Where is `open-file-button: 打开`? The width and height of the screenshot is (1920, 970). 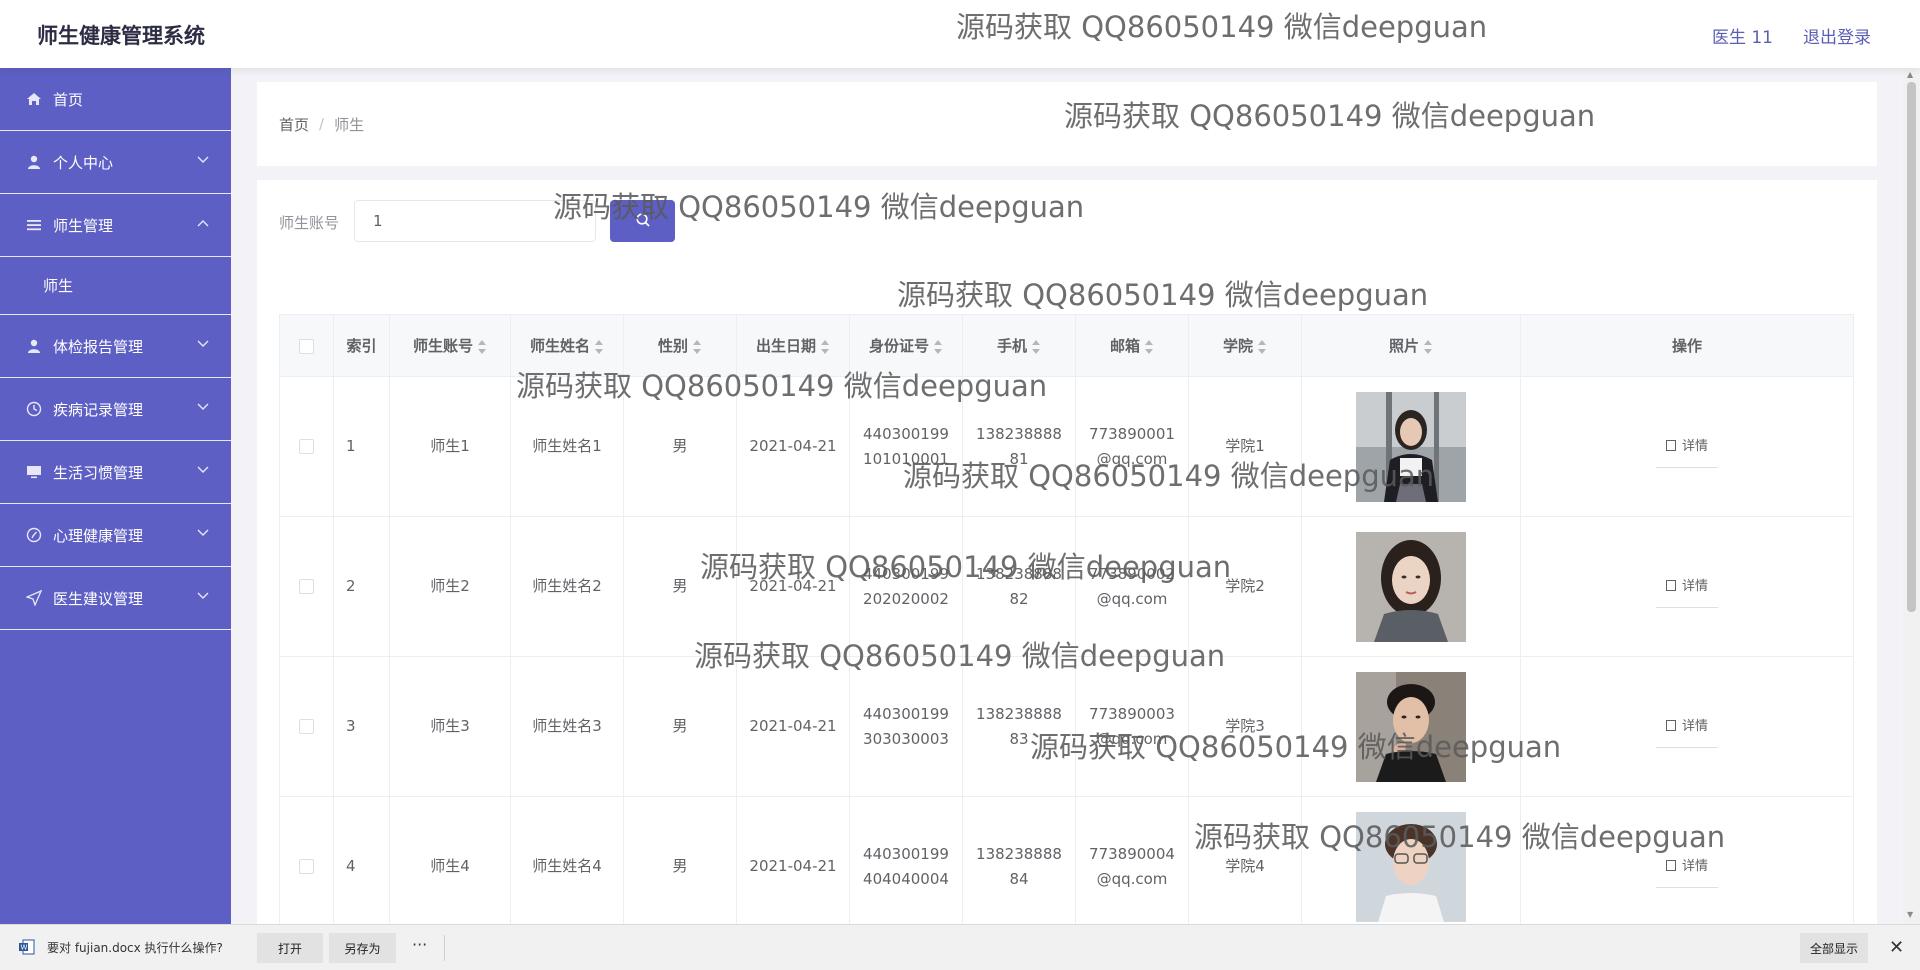
open-file-button: 打开 is located at coordinates (290, 948).